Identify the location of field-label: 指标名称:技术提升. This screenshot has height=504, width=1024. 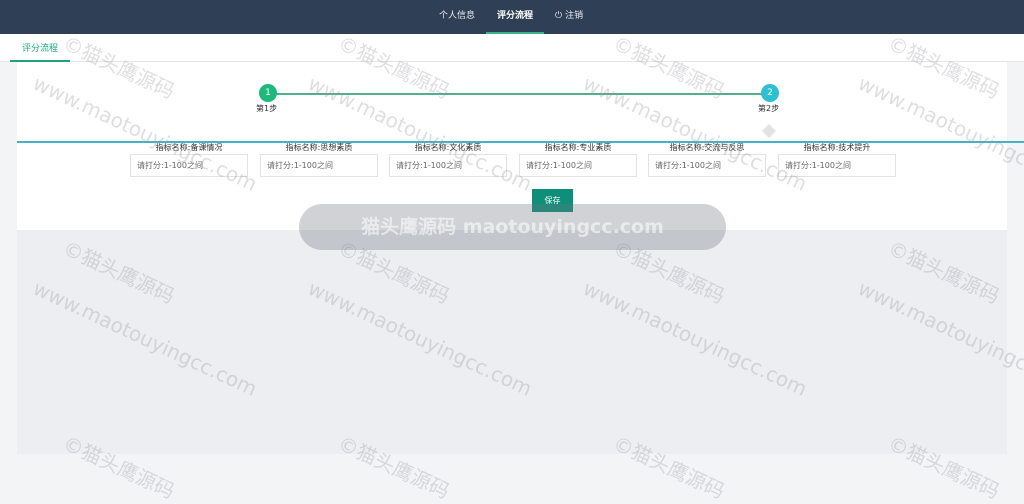
(837, 147).